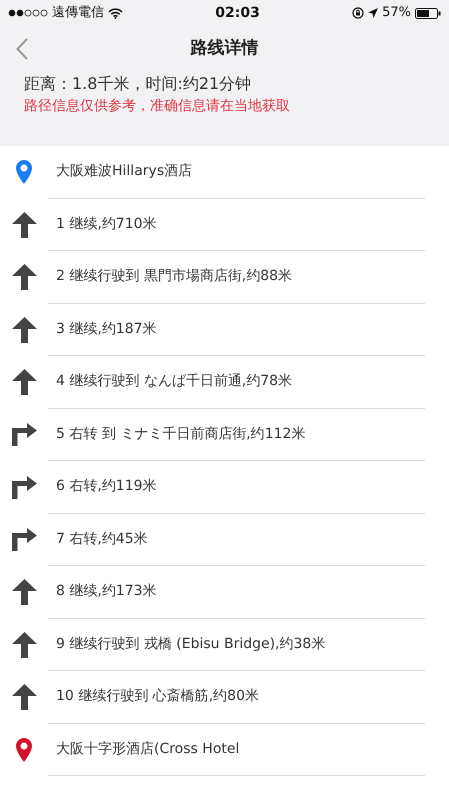 The image size is (449, 800). Describe the element at coordinates (106, 487) in the screenshot. I see `route-step: 6 右转,约119米` at that location.